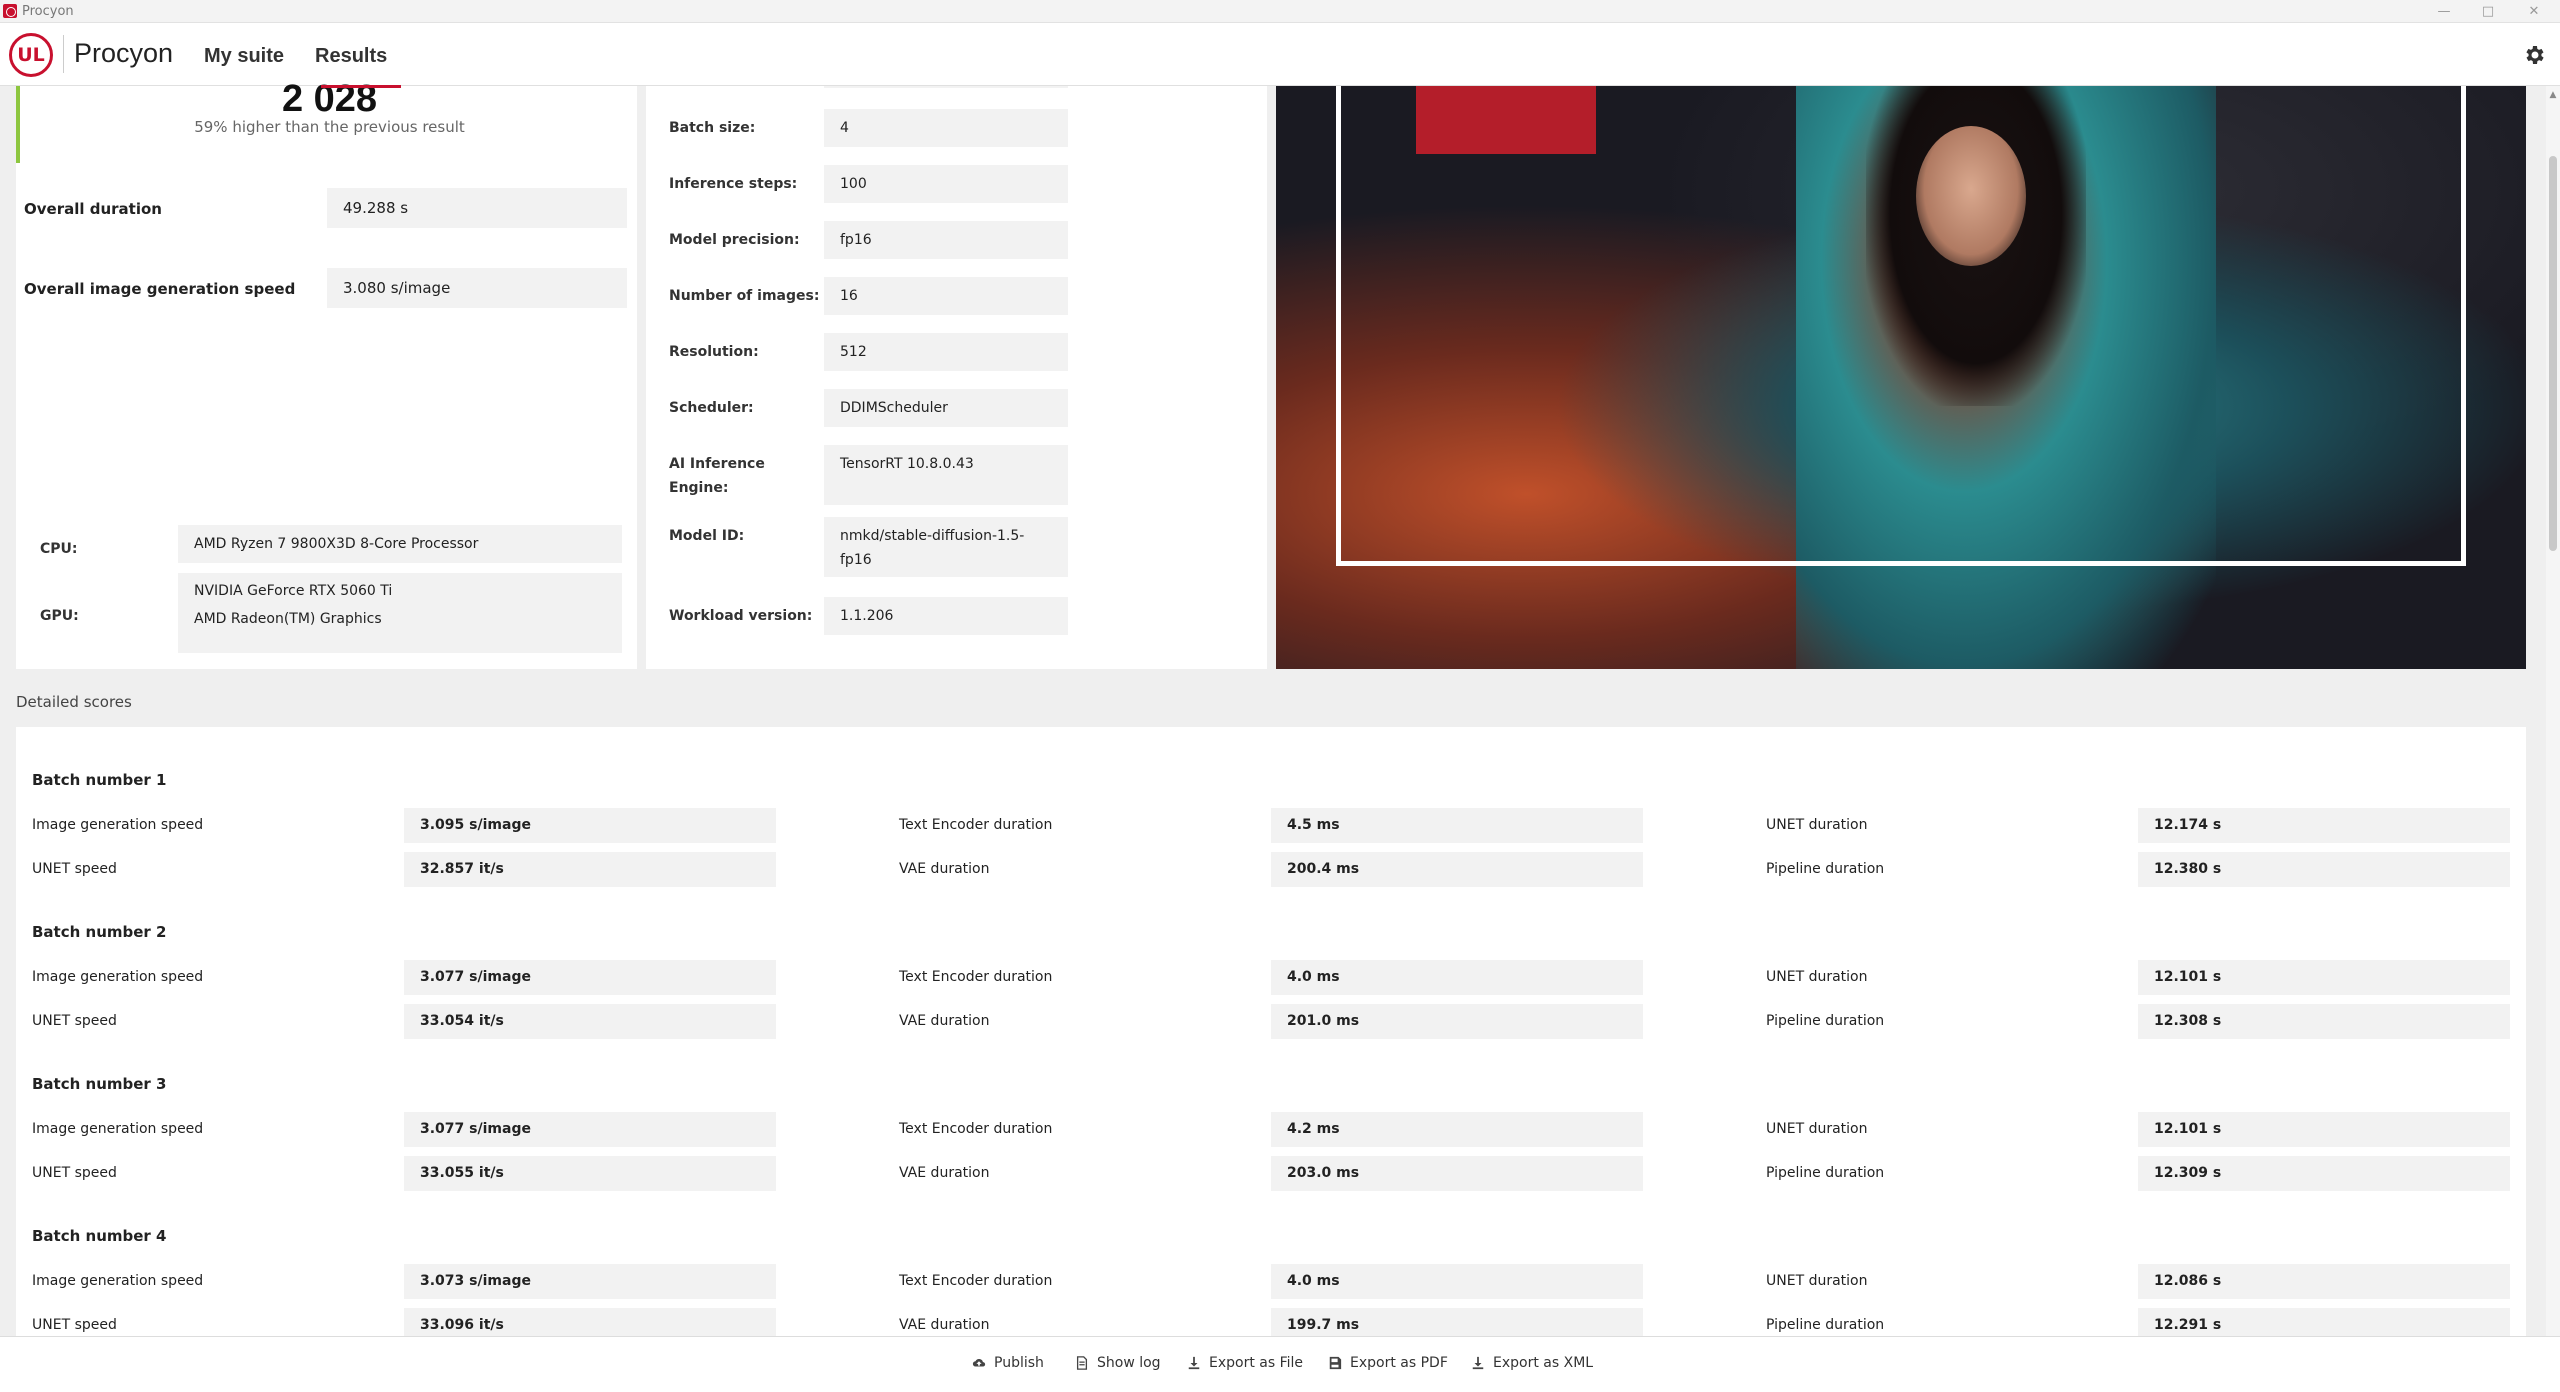  I want to click on detail-value: 4.5 ms, so click(1457, 825).